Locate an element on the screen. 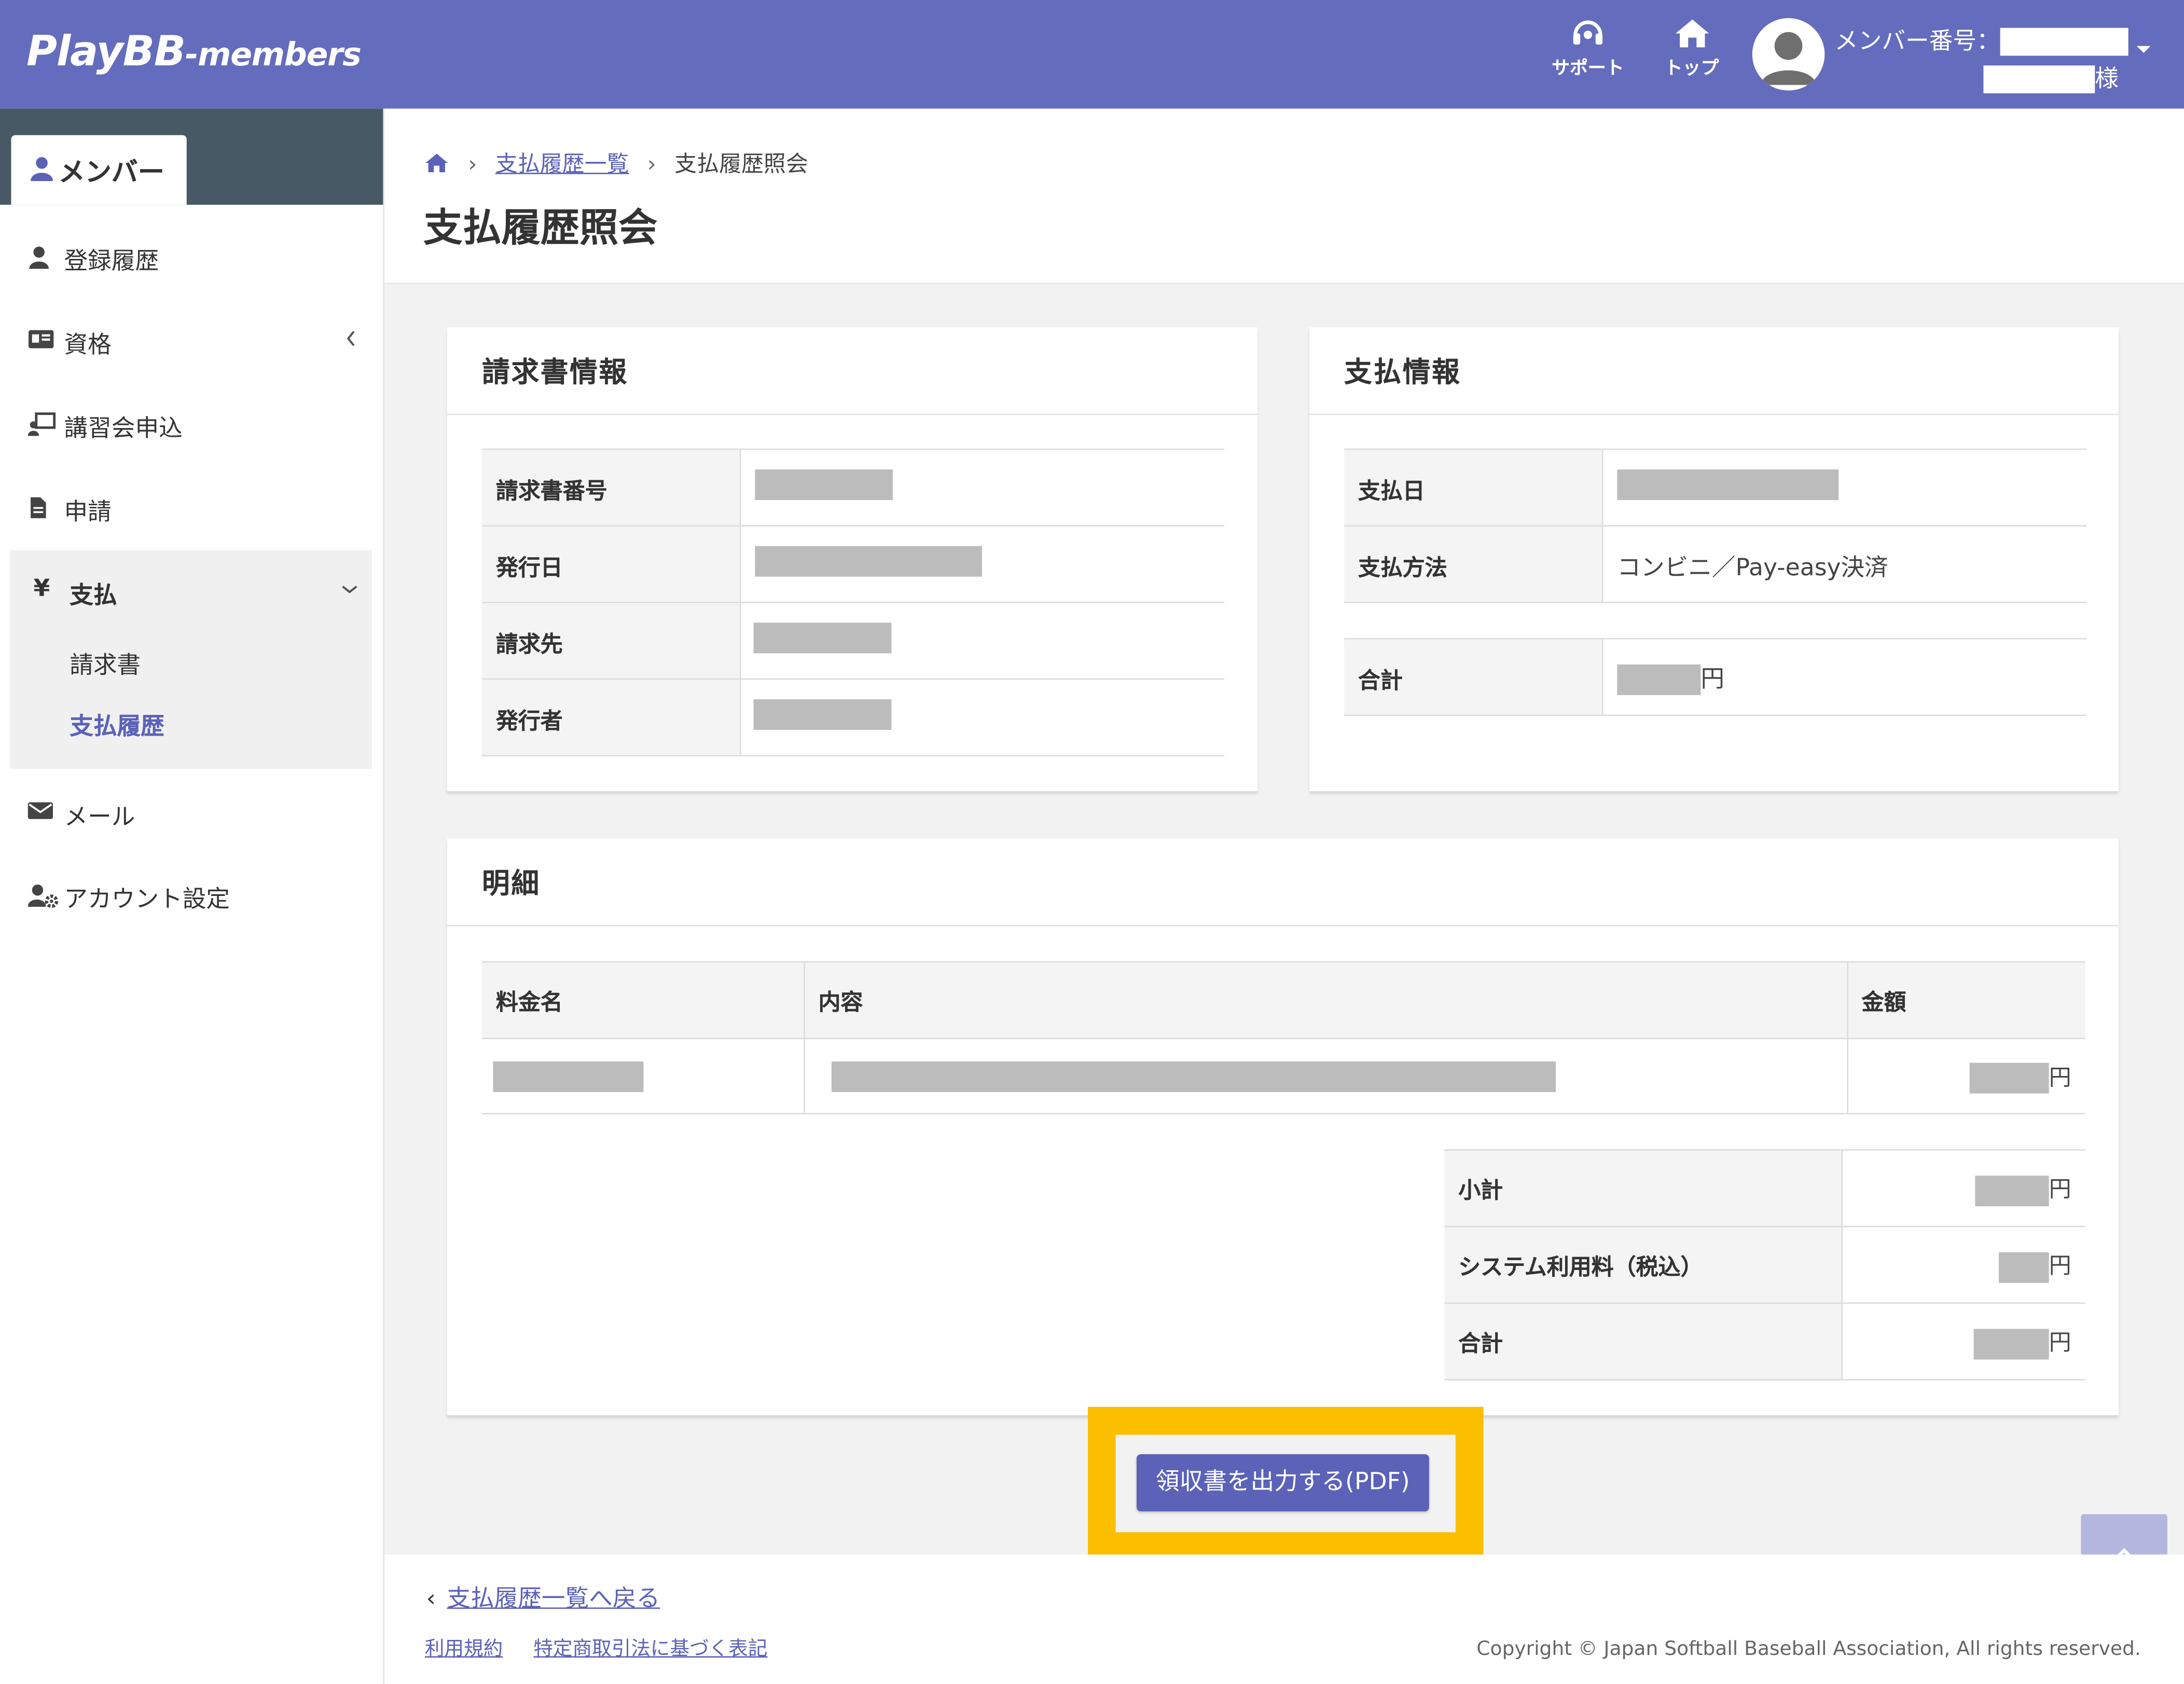 Image resolution: width=2184 pixels, height=1684 pixels. field-label: 支払日 is located at coordinates (1474, 488).